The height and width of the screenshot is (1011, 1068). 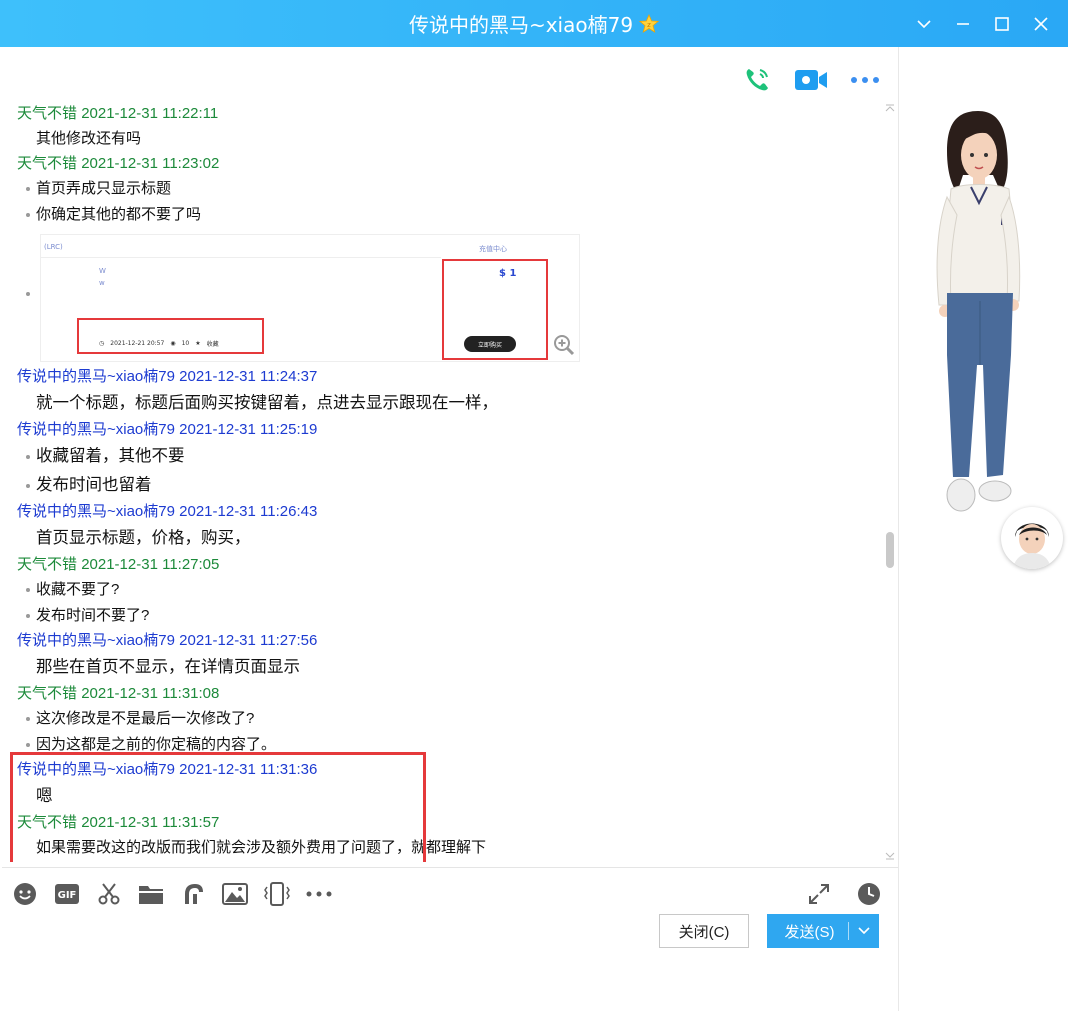 I want to click on message-header: 传说中的黑马~xiao楠79 2021-12-31 11:27:56, so click(x=167, y=640).